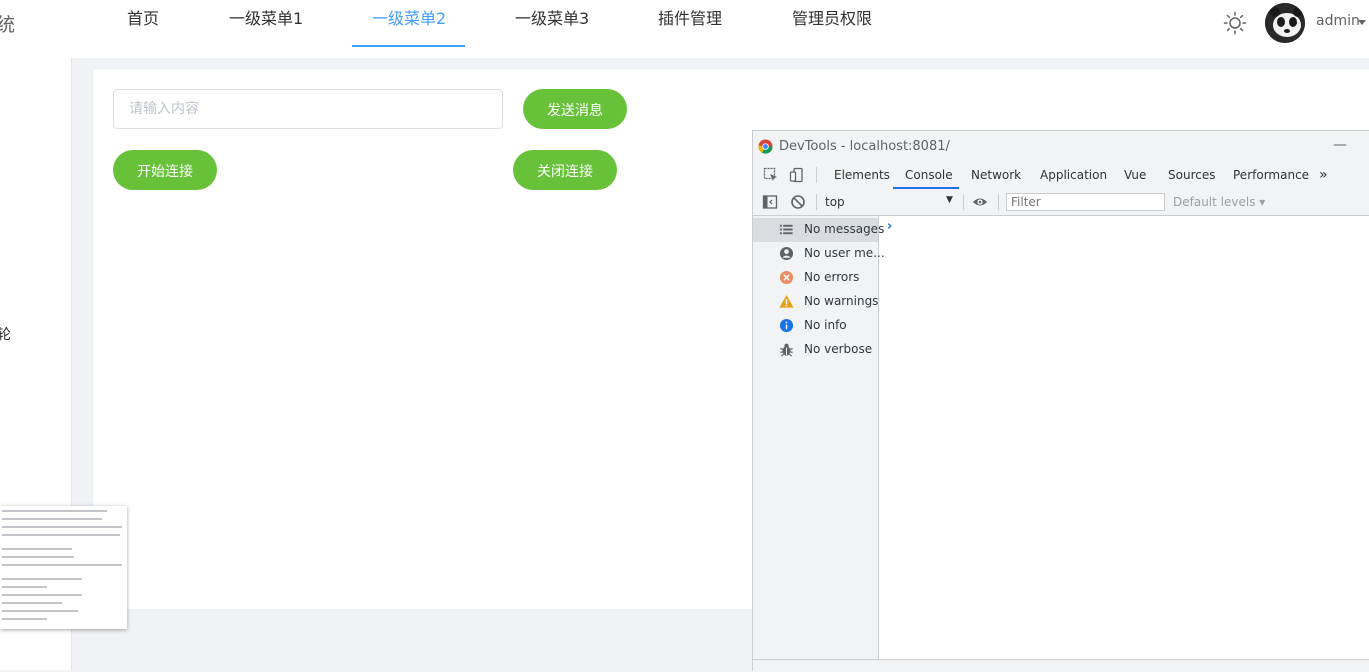 The width and height of the screenshot is (1369, 672). I want to click on tab-elements: Elements, so click(862, 175).